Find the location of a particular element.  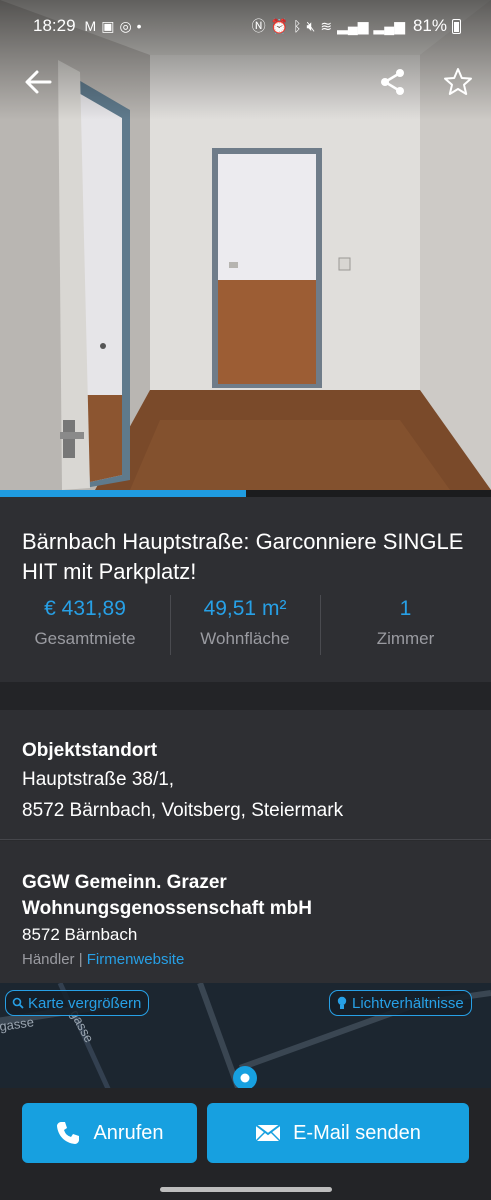

dealer-city: 8572 Bärnbach is located at coordinates (80, 934).